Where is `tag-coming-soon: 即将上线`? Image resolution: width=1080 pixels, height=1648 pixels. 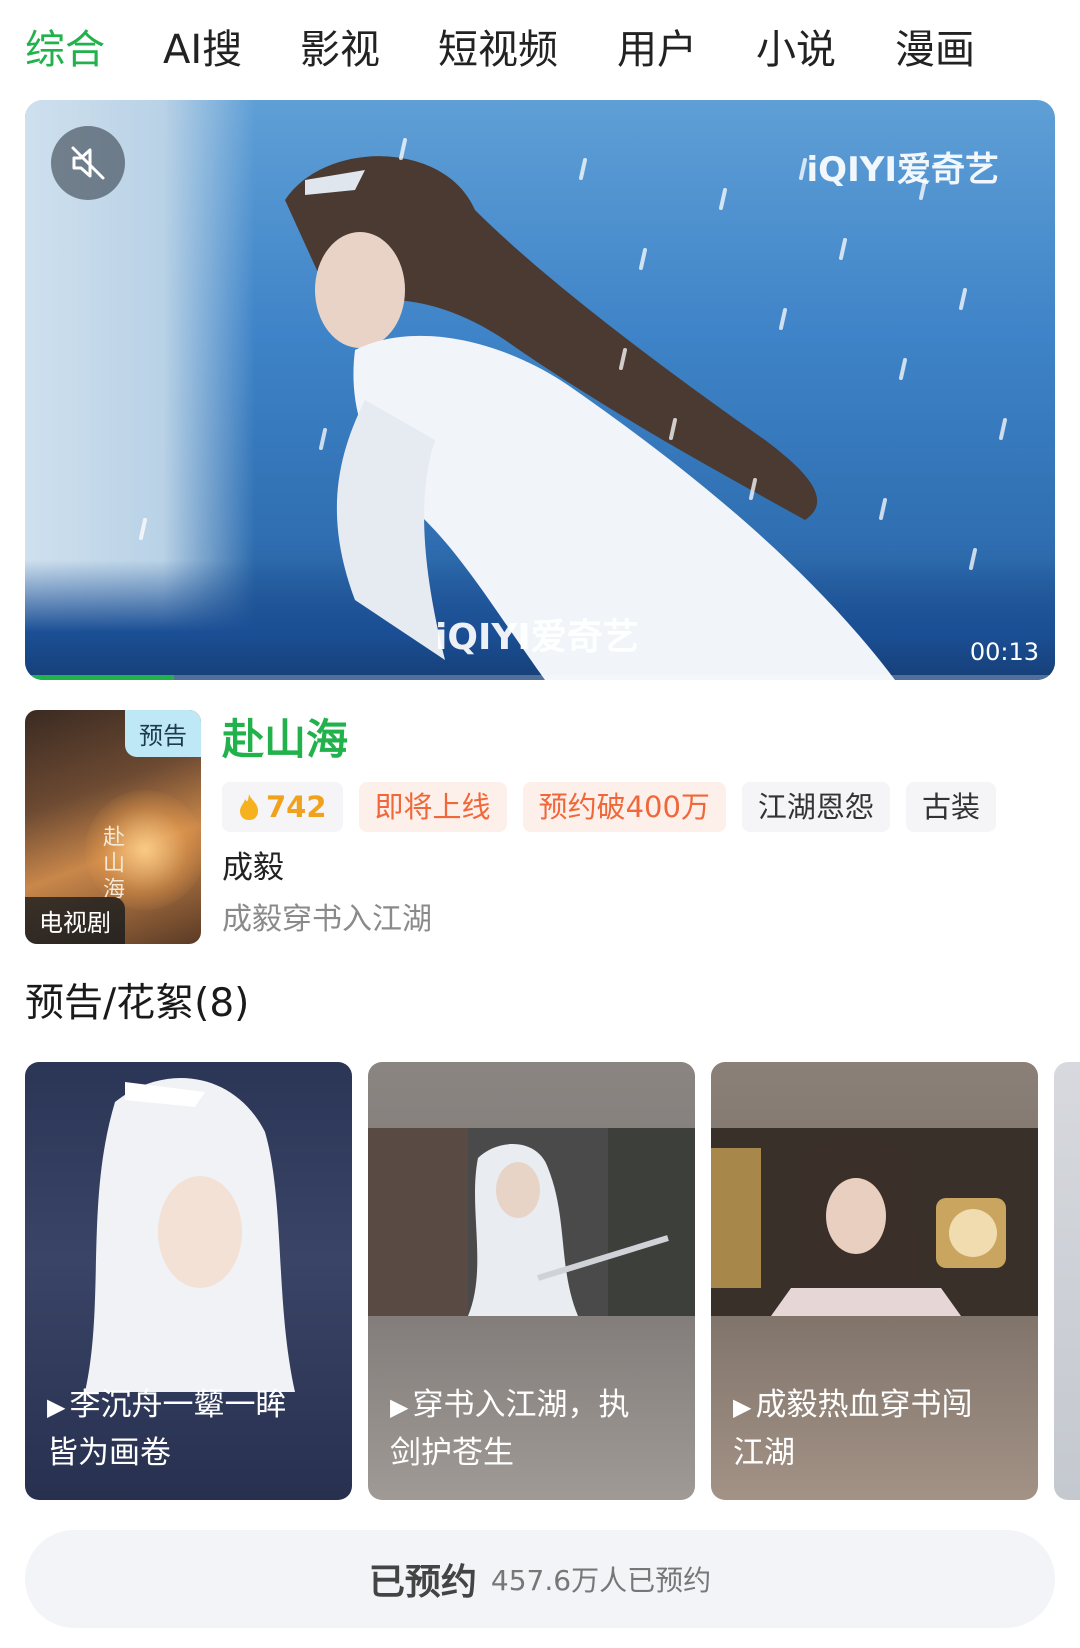 tag-coming-soon: 即将上线 is located at coordinates (432, 807).